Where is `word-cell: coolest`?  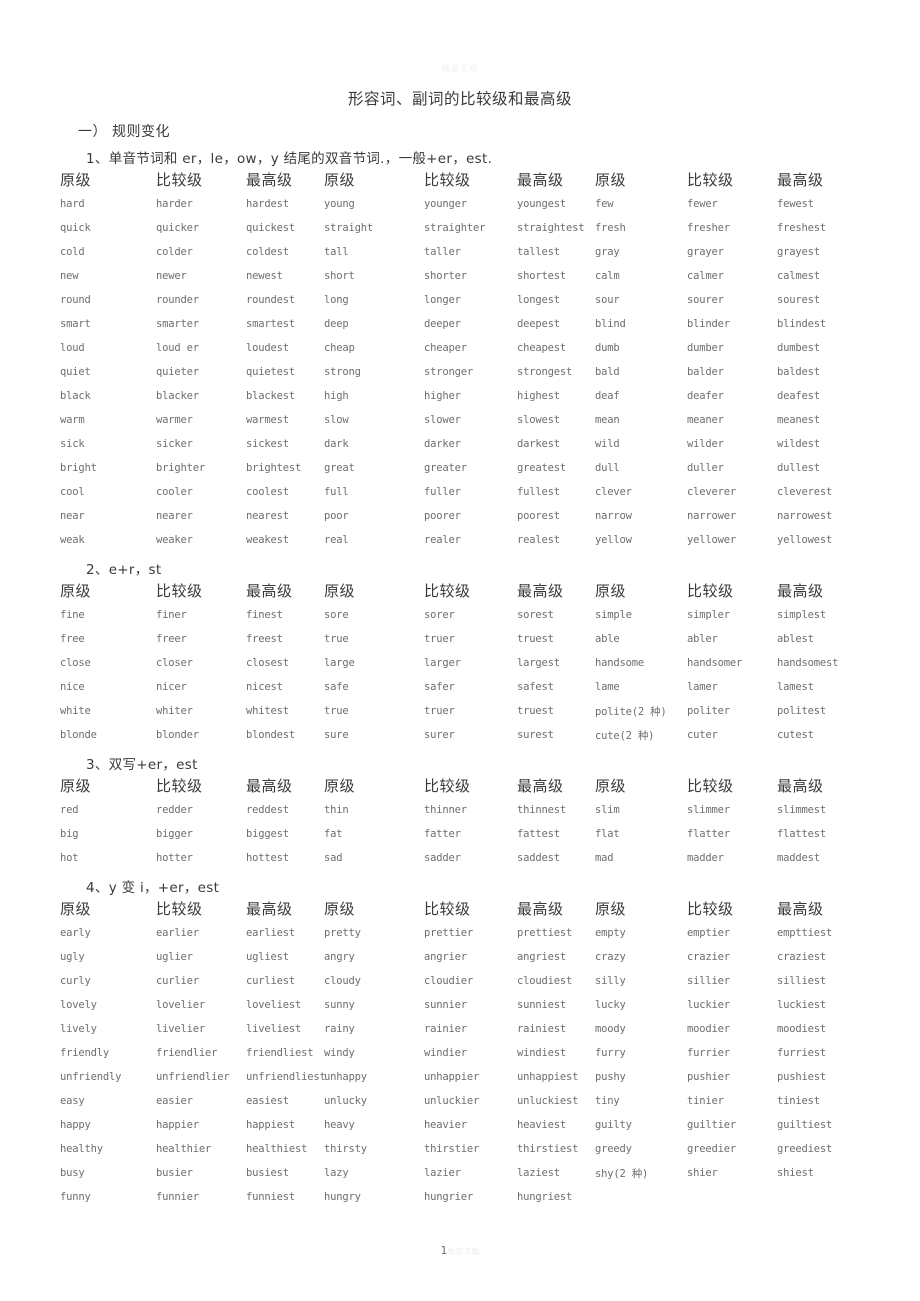
word-cell: coolest is located at coordinates (267, 492).